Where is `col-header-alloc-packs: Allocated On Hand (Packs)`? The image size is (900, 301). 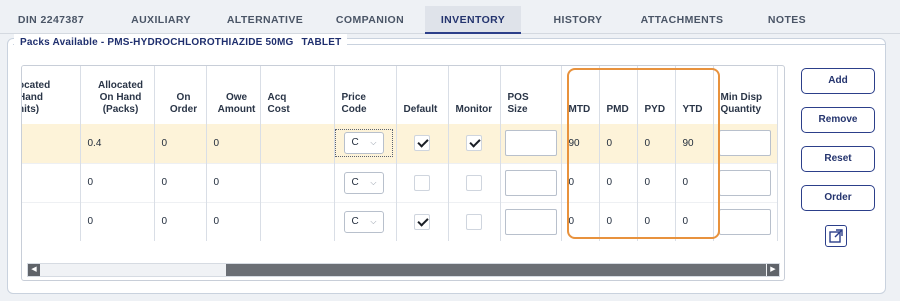
col-header-alloc-packs: Allocated On Hand (Packs) is located at coordinates (117, 95).